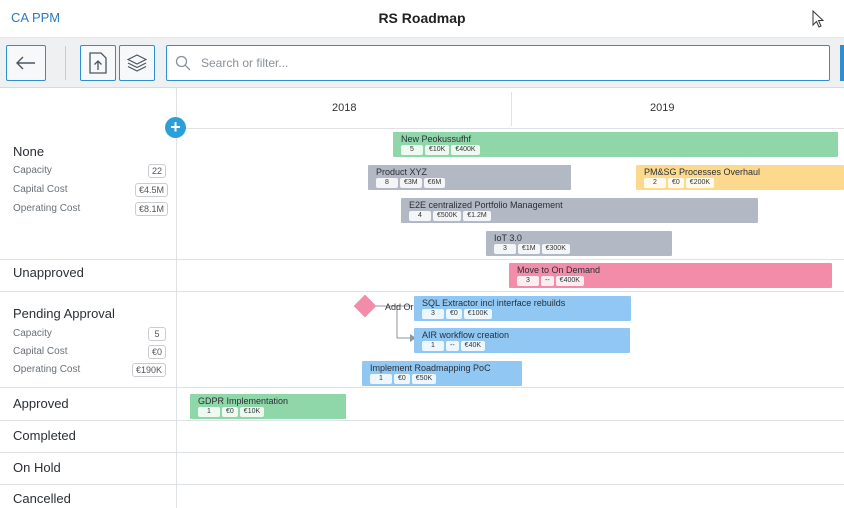  I want to click on roadmap-item-name: Move to On Demand, so click(559, 270).